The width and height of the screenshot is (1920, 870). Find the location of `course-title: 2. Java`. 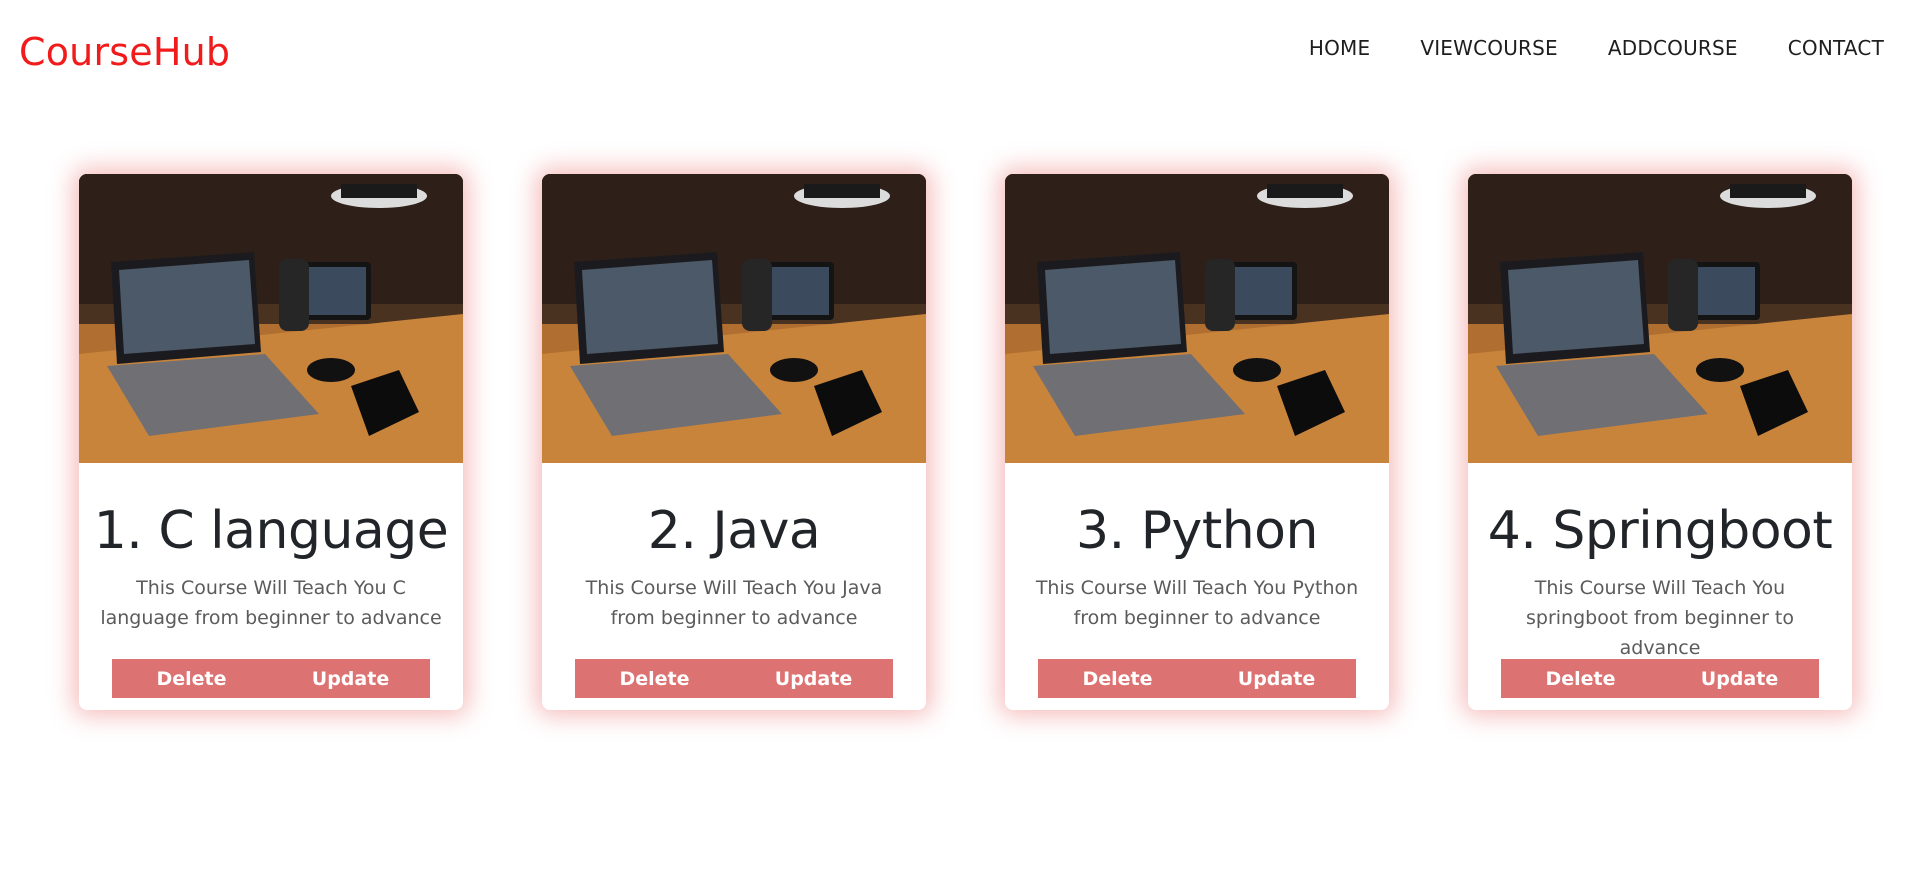

course-title: 2. Java is located at coordinates (734, 531).